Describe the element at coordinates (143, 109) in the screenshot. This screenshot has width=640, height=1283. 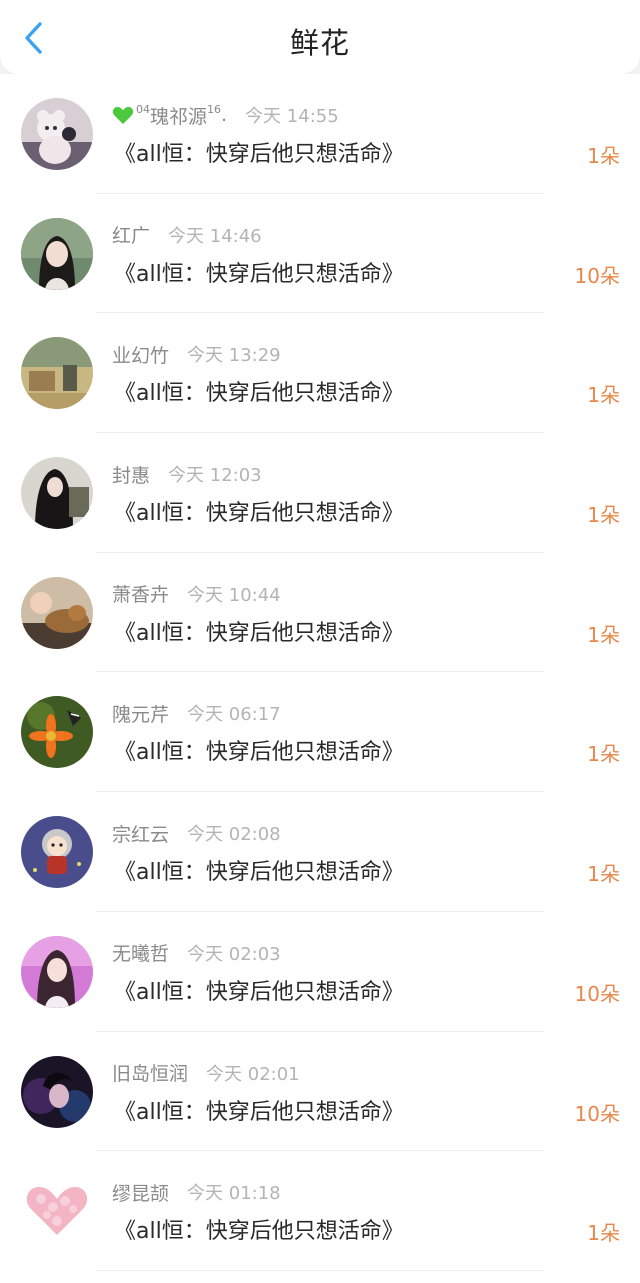
I see `name-prefix-superscript: 04` at that location.